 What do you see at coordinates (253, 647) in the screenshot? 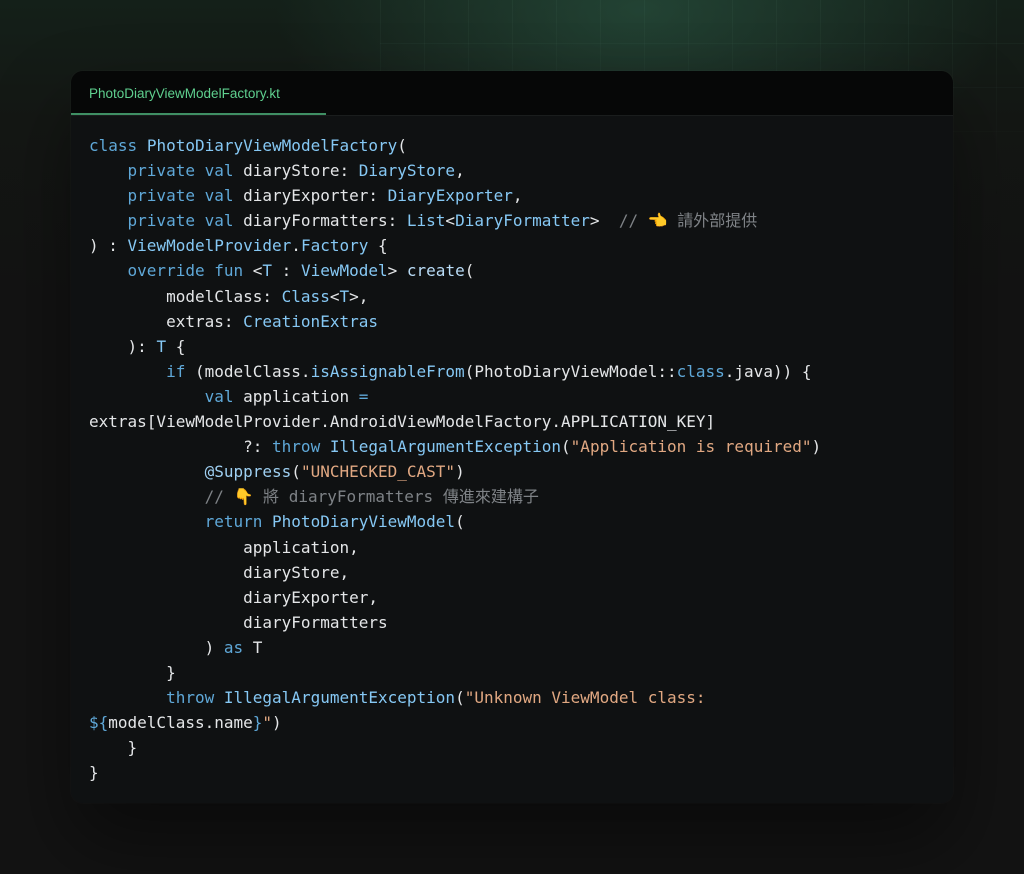
I see `code-text: T` at bounding box center [253, 647].